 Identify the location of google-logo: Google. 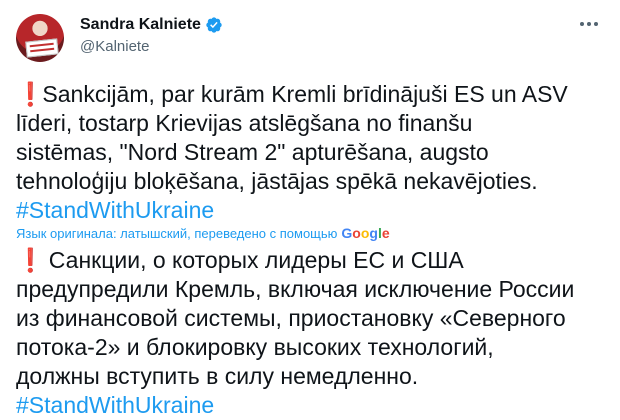
(365, 233).